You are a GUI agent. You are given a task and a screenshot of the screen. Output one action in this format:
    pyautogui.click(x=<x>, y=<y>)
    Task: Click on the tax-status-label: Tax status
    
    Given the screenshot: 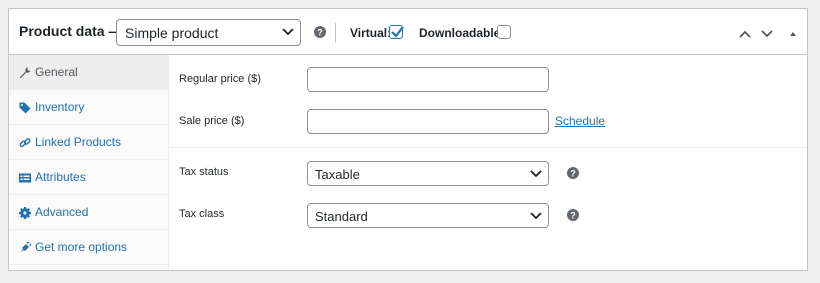 What is the action you would take?
    pyautogui.click(x=204, y=172)
    